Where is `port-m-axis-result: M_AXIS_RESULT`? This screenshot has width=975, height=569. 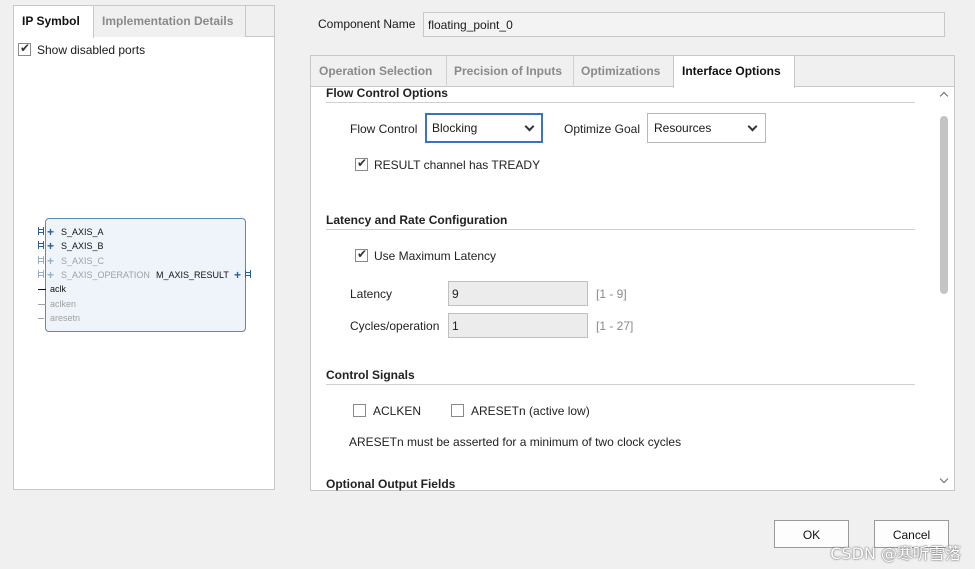 port-m-axis-result: M_AXIS_RESULT is located at coordinates (192, 275).